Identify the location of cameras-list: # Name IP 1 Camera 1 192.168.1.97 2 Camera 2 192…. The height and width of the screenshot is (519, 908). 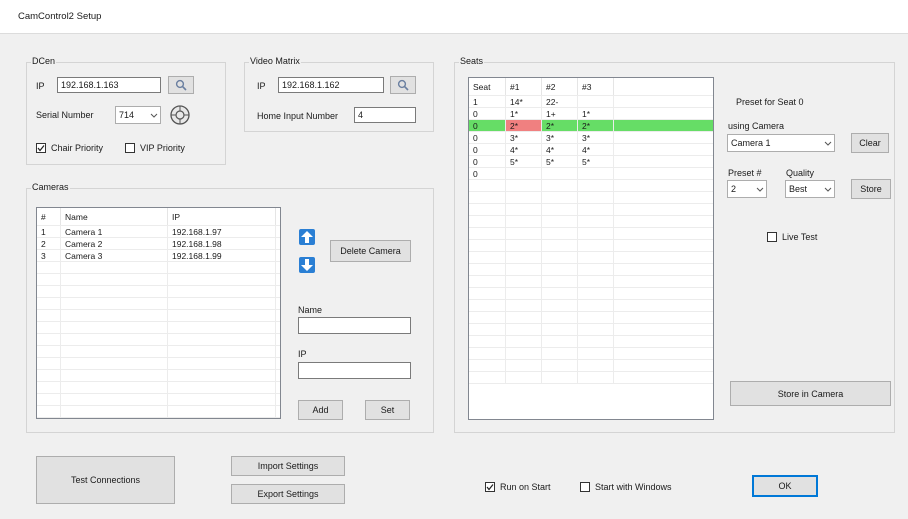
(158, 313).